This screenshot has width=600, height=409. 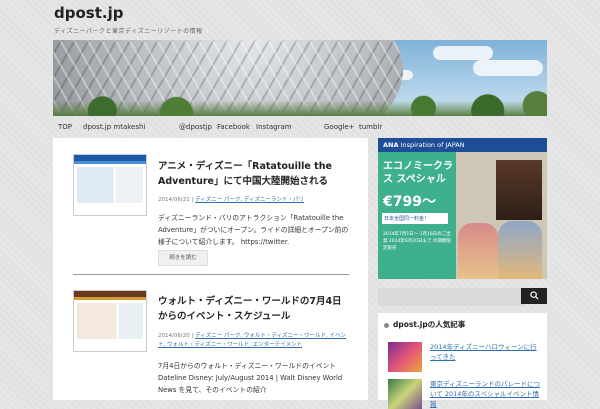 What do you see at coordinates (211, 274) in the screenshot?
I see `post-divider` at bounding box center [211, 274].